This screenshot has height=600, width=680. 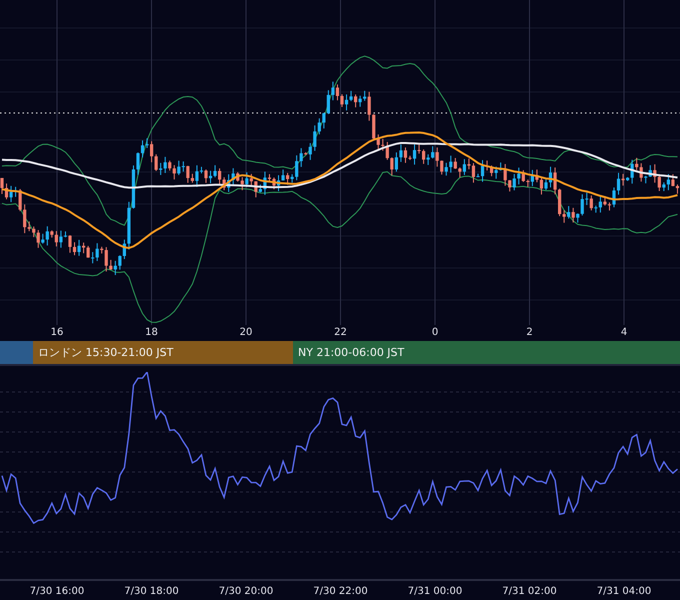 What do you see at coordinates (529, 591) in the screenshot?
I see `axis-label: 7/31 02:00` at bounding box center [529, 591].